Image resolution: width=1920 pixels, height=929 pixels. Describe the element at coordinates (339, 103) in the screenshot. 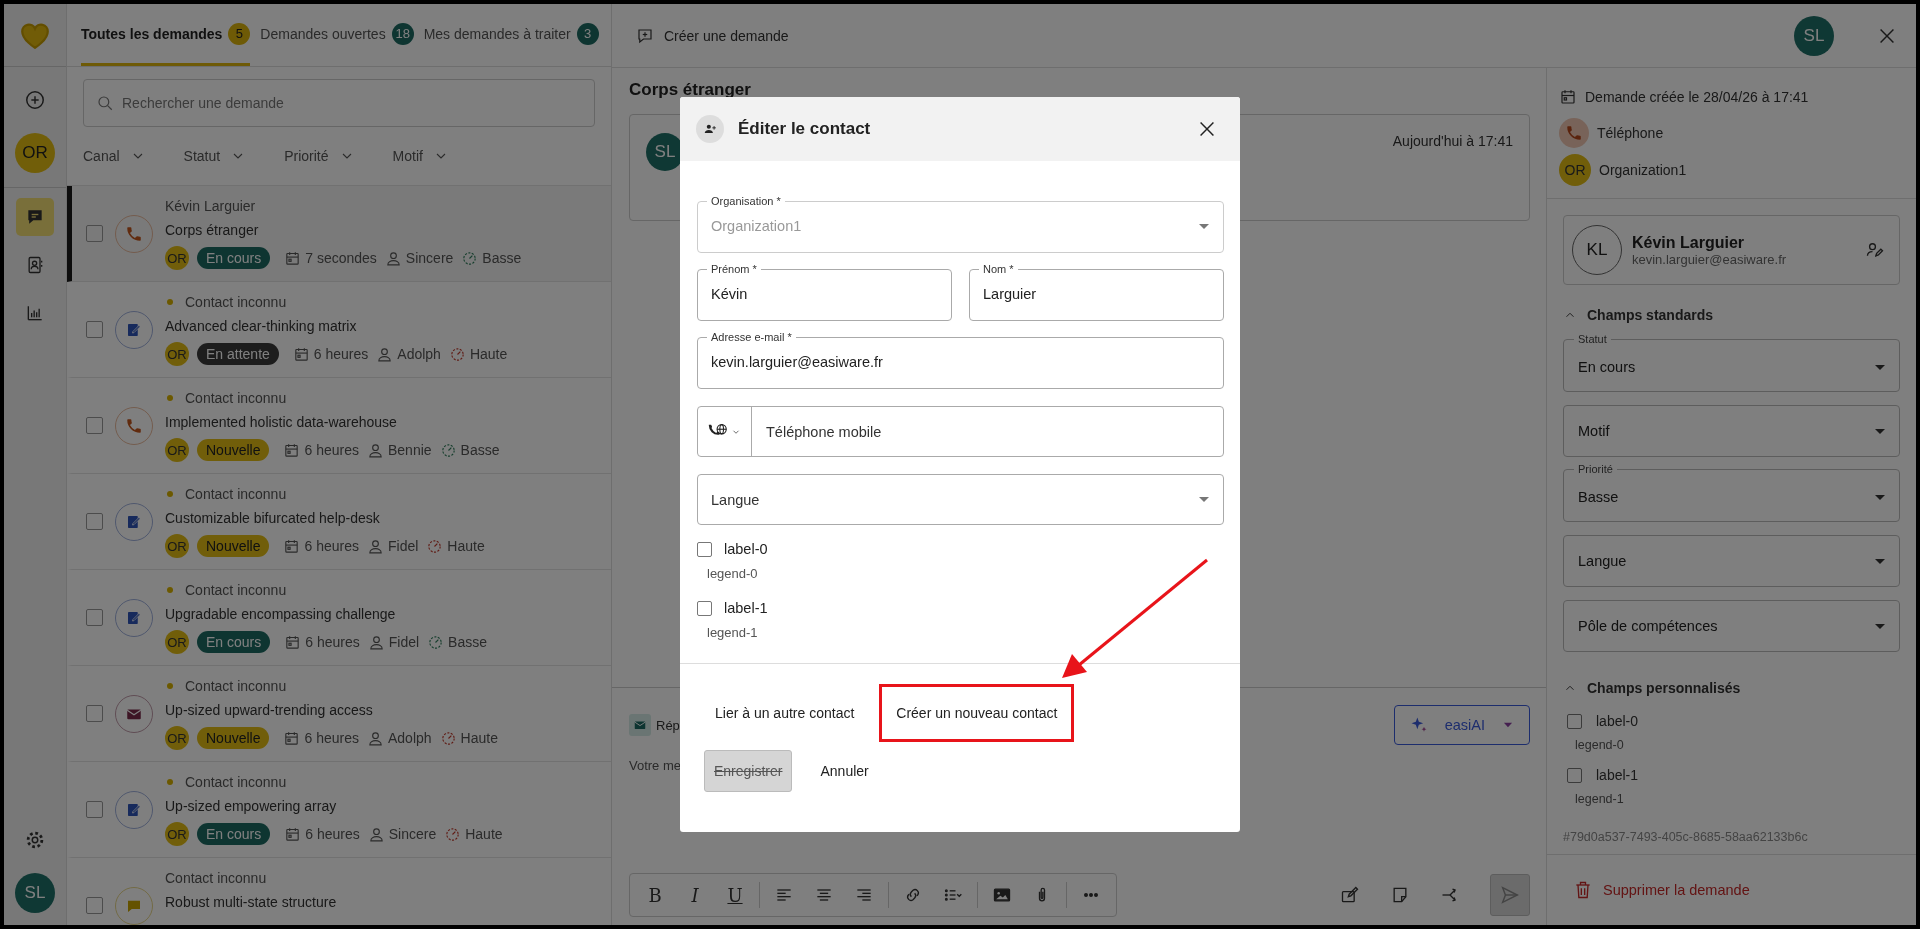

I see `search-field: Rechercher une demande` at that location.